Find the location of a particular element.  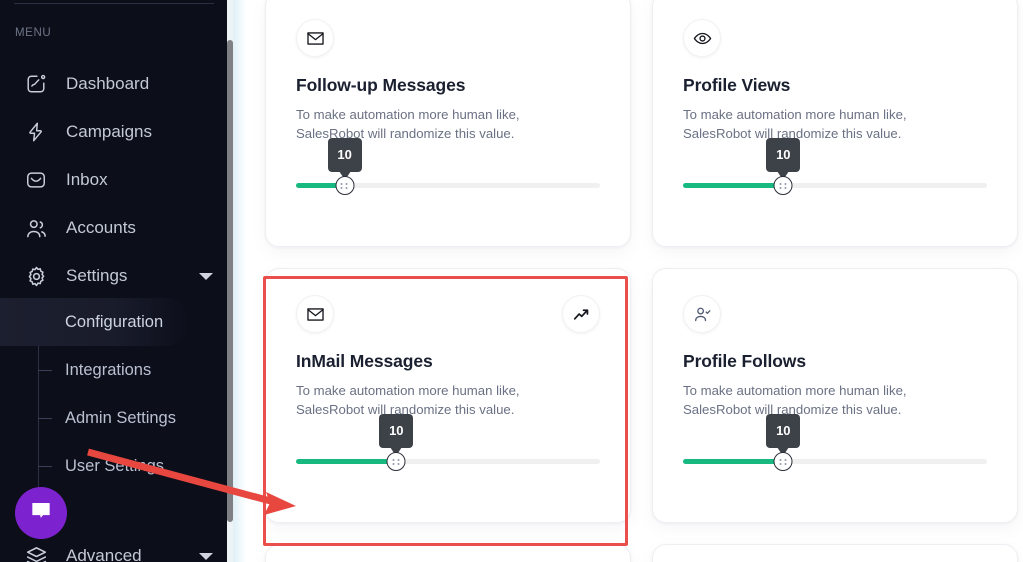

card-title: InMail Messages is located at coordinates (364, 361).